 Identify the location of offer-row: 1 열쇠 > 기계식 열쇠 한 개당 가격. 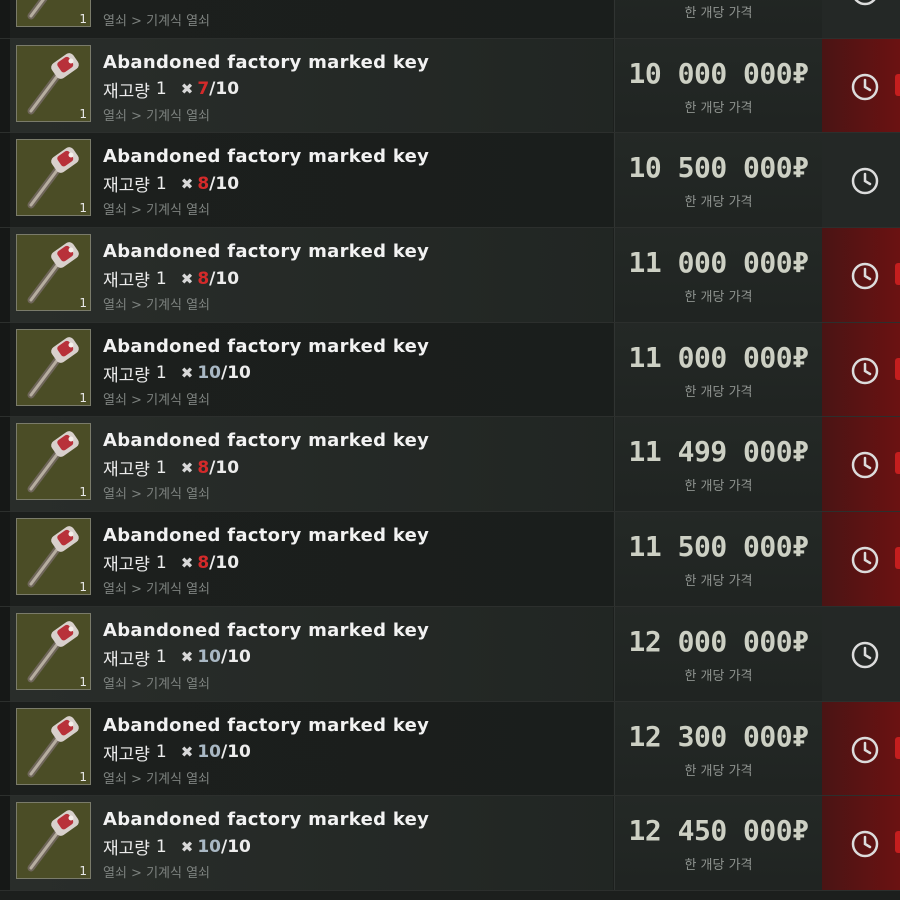
(450, 19).